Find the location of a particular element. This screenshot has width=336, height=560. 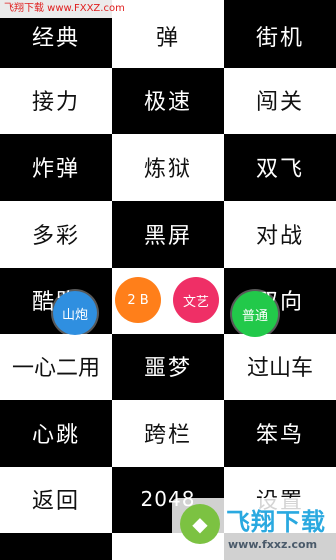

watermark-text: 飞翔下载 www.FXXZ.com is located at coordinates (64, 9).